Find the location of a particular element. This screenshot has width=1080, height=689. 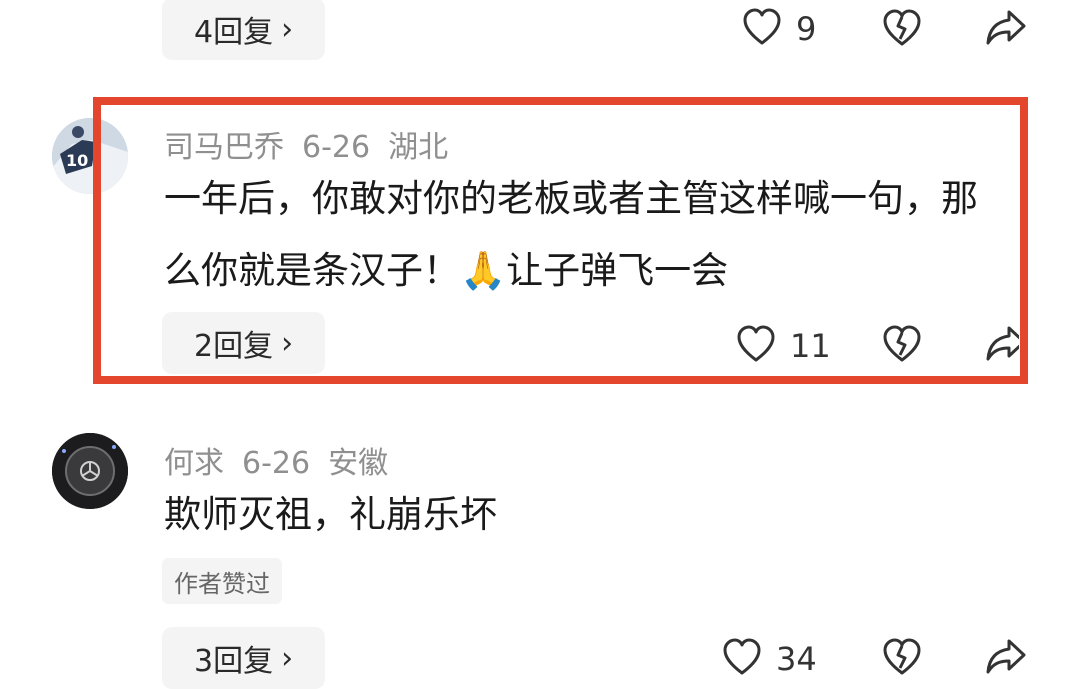

username: 何求 is located at coordinates (194, 463).